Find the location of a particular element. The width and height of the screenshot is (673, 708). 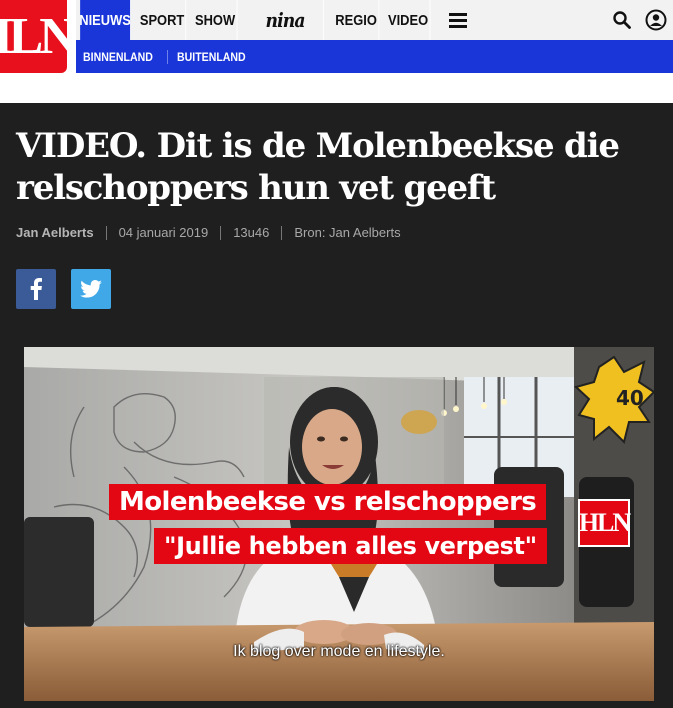

tab-sport: SPORT is located at coordinates (163, 20).